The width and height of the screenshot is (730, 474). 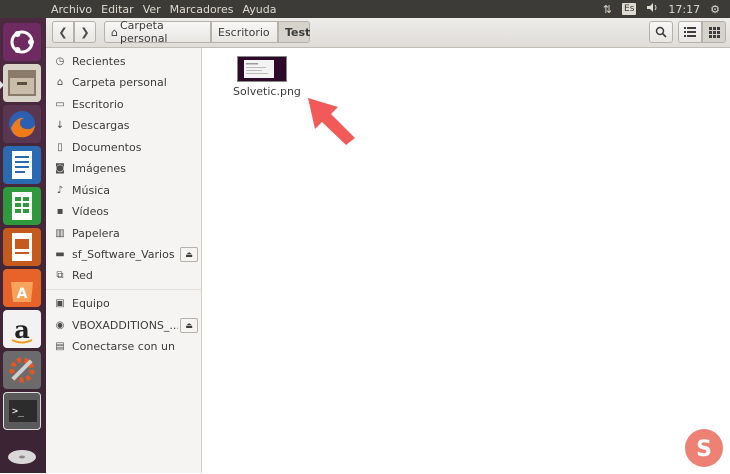 I want to click on sidebar-separator, so click(x=123, y=289).